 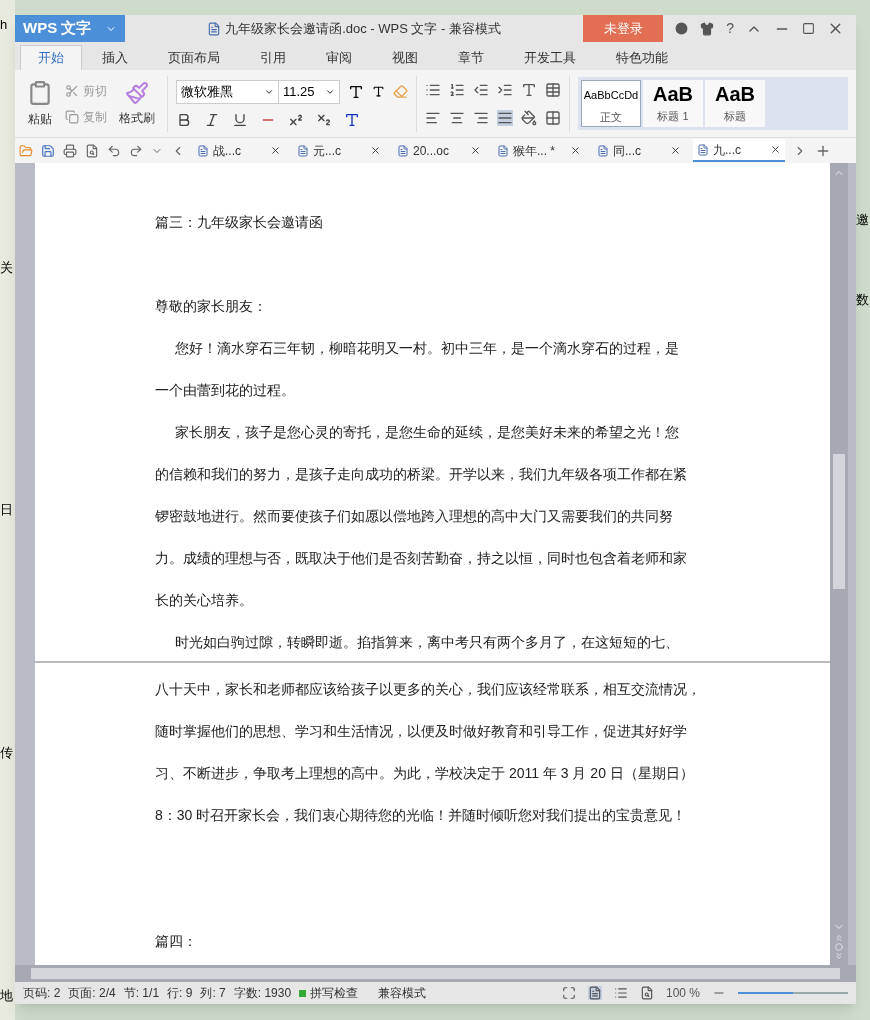 I want to click on status-item: 页码: 2, so click(x=42, y=993).